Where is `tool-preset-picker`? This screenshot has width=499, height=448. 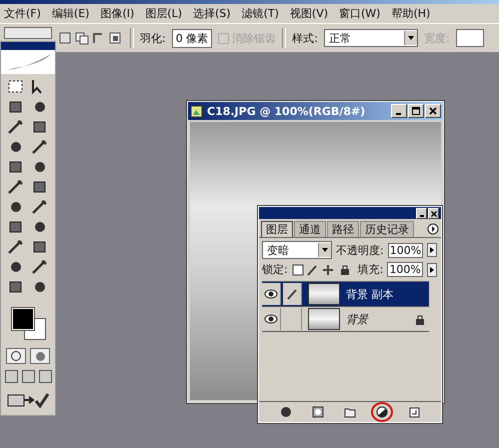
tool-preset-picker is located at coordinates (28, 33).